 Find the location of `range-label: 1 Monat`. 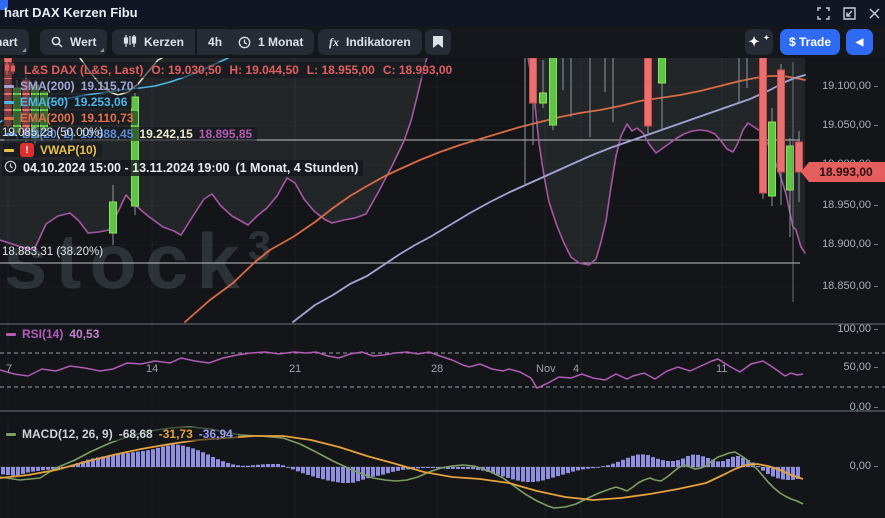

range-label: 1 Monat is located at coordinates (281, 42).